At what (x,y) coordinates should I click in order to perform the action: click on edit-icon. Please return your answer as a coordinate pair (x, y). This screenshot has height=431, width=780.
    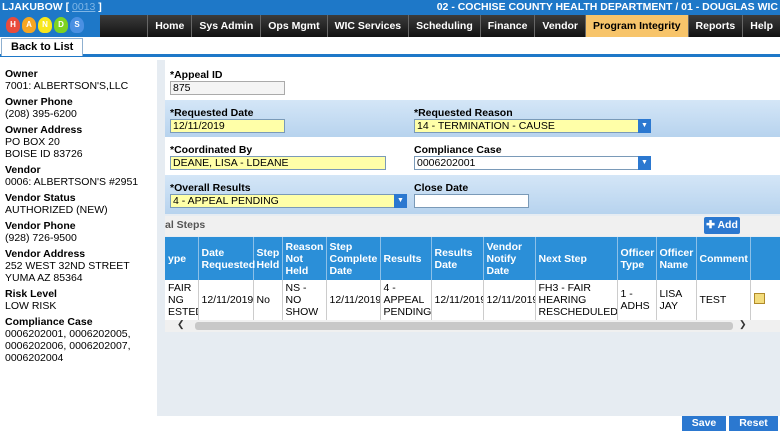
    Looking at the image, I should click on (759, 298).